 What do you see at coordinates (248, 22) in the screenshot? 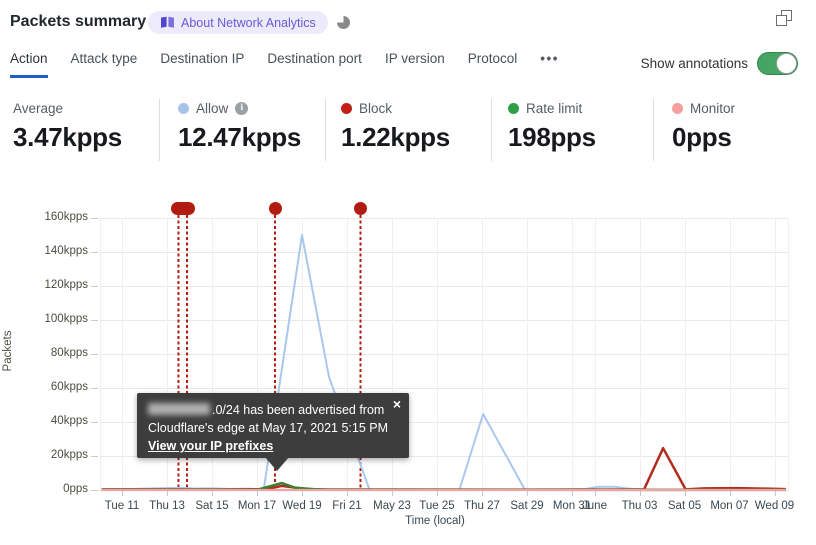
I see `badge-label: About Network Analytics` at bounding box center [248, 22].